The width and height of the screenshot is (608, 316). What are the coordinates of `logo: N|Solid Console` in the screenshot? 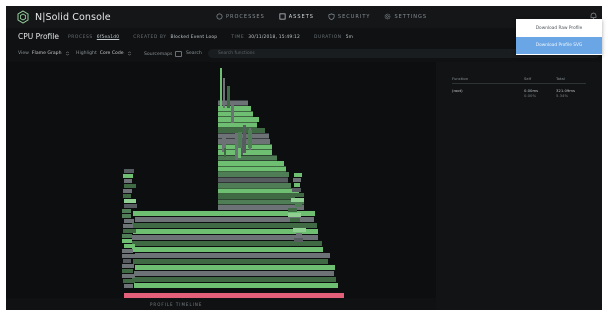 It's located at (63, 17).